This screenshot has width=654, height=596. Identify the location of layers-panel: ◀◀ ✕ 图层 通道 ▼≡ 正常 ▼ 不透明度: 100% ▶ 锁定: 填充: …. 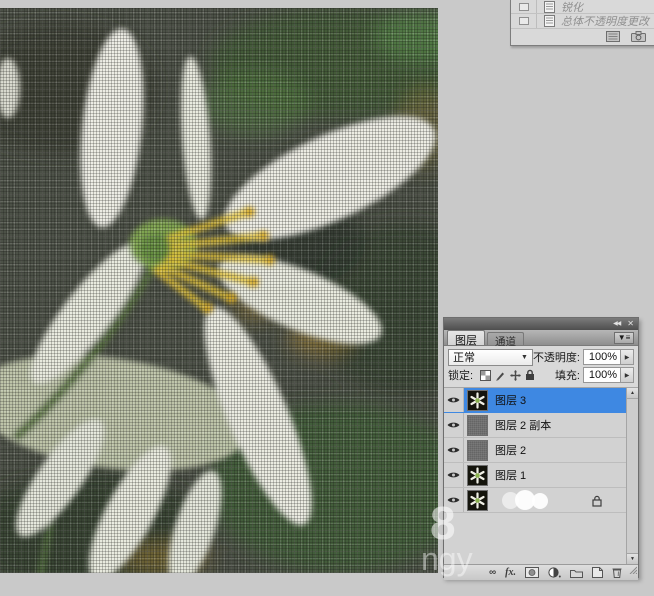
(541, 448).